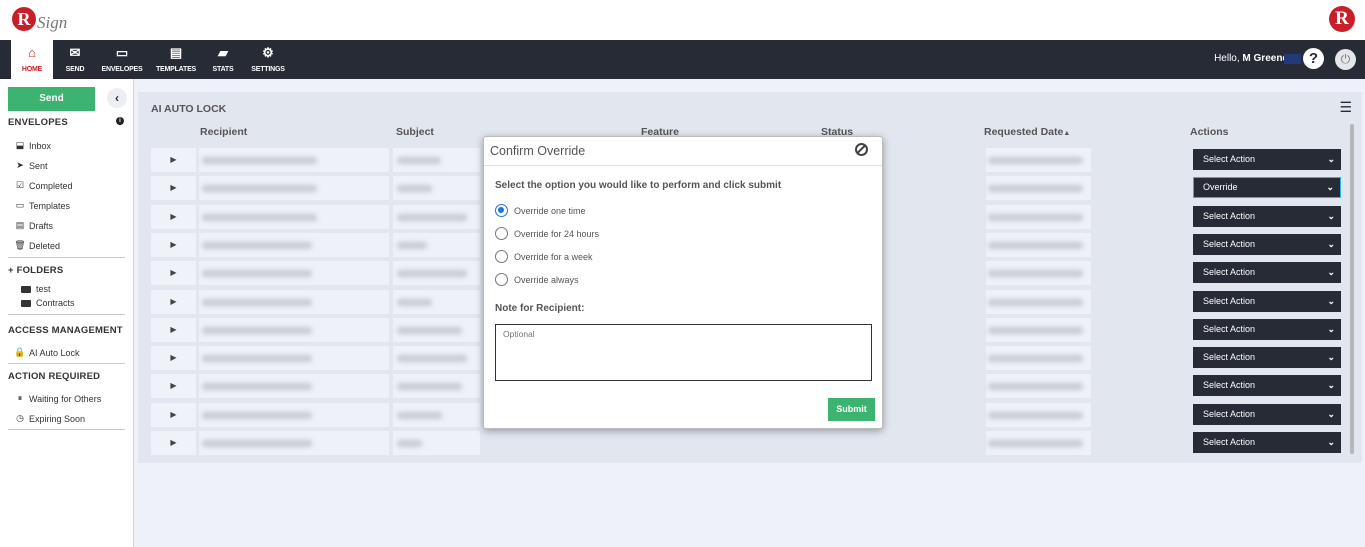 This screenshot has width=1365, height=547. I want to click on uk-flag-icon, so click(1292, 59).